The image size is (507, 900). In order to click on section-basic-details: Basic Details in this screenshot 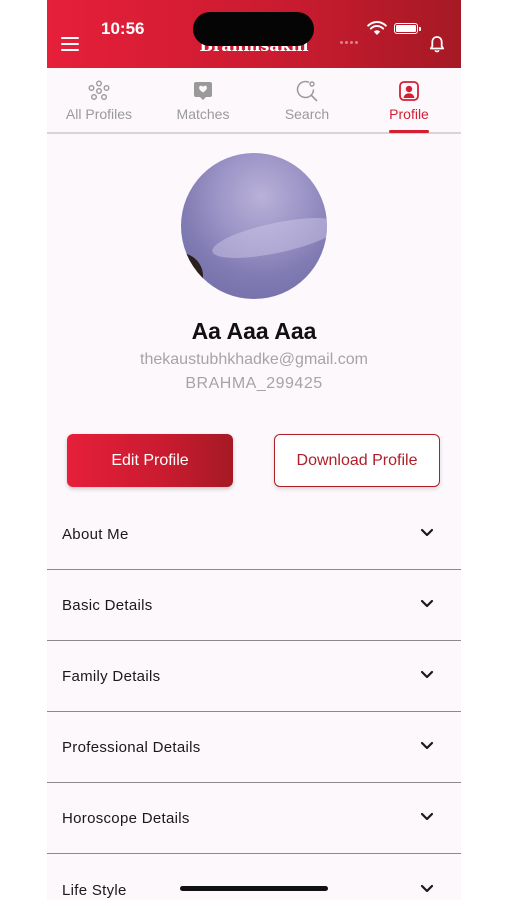, I will do `click(254, 605)`.